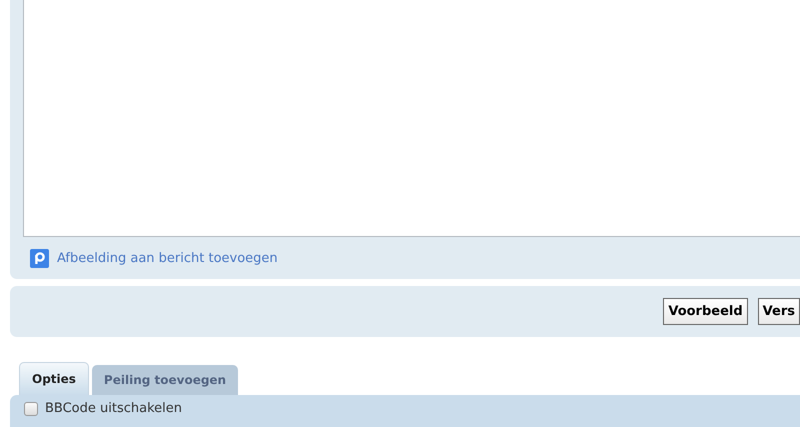  I want to click on add-image-link: Afbeelding aan bericht toevoegen, so click(167, 258).